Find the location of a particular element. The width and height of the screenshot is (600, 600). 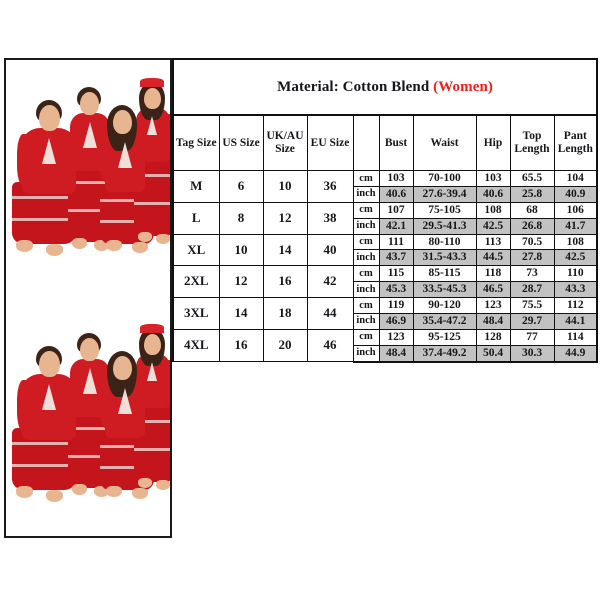

cell-hip-inch: 50.4 is located at coordinates (493, 353).